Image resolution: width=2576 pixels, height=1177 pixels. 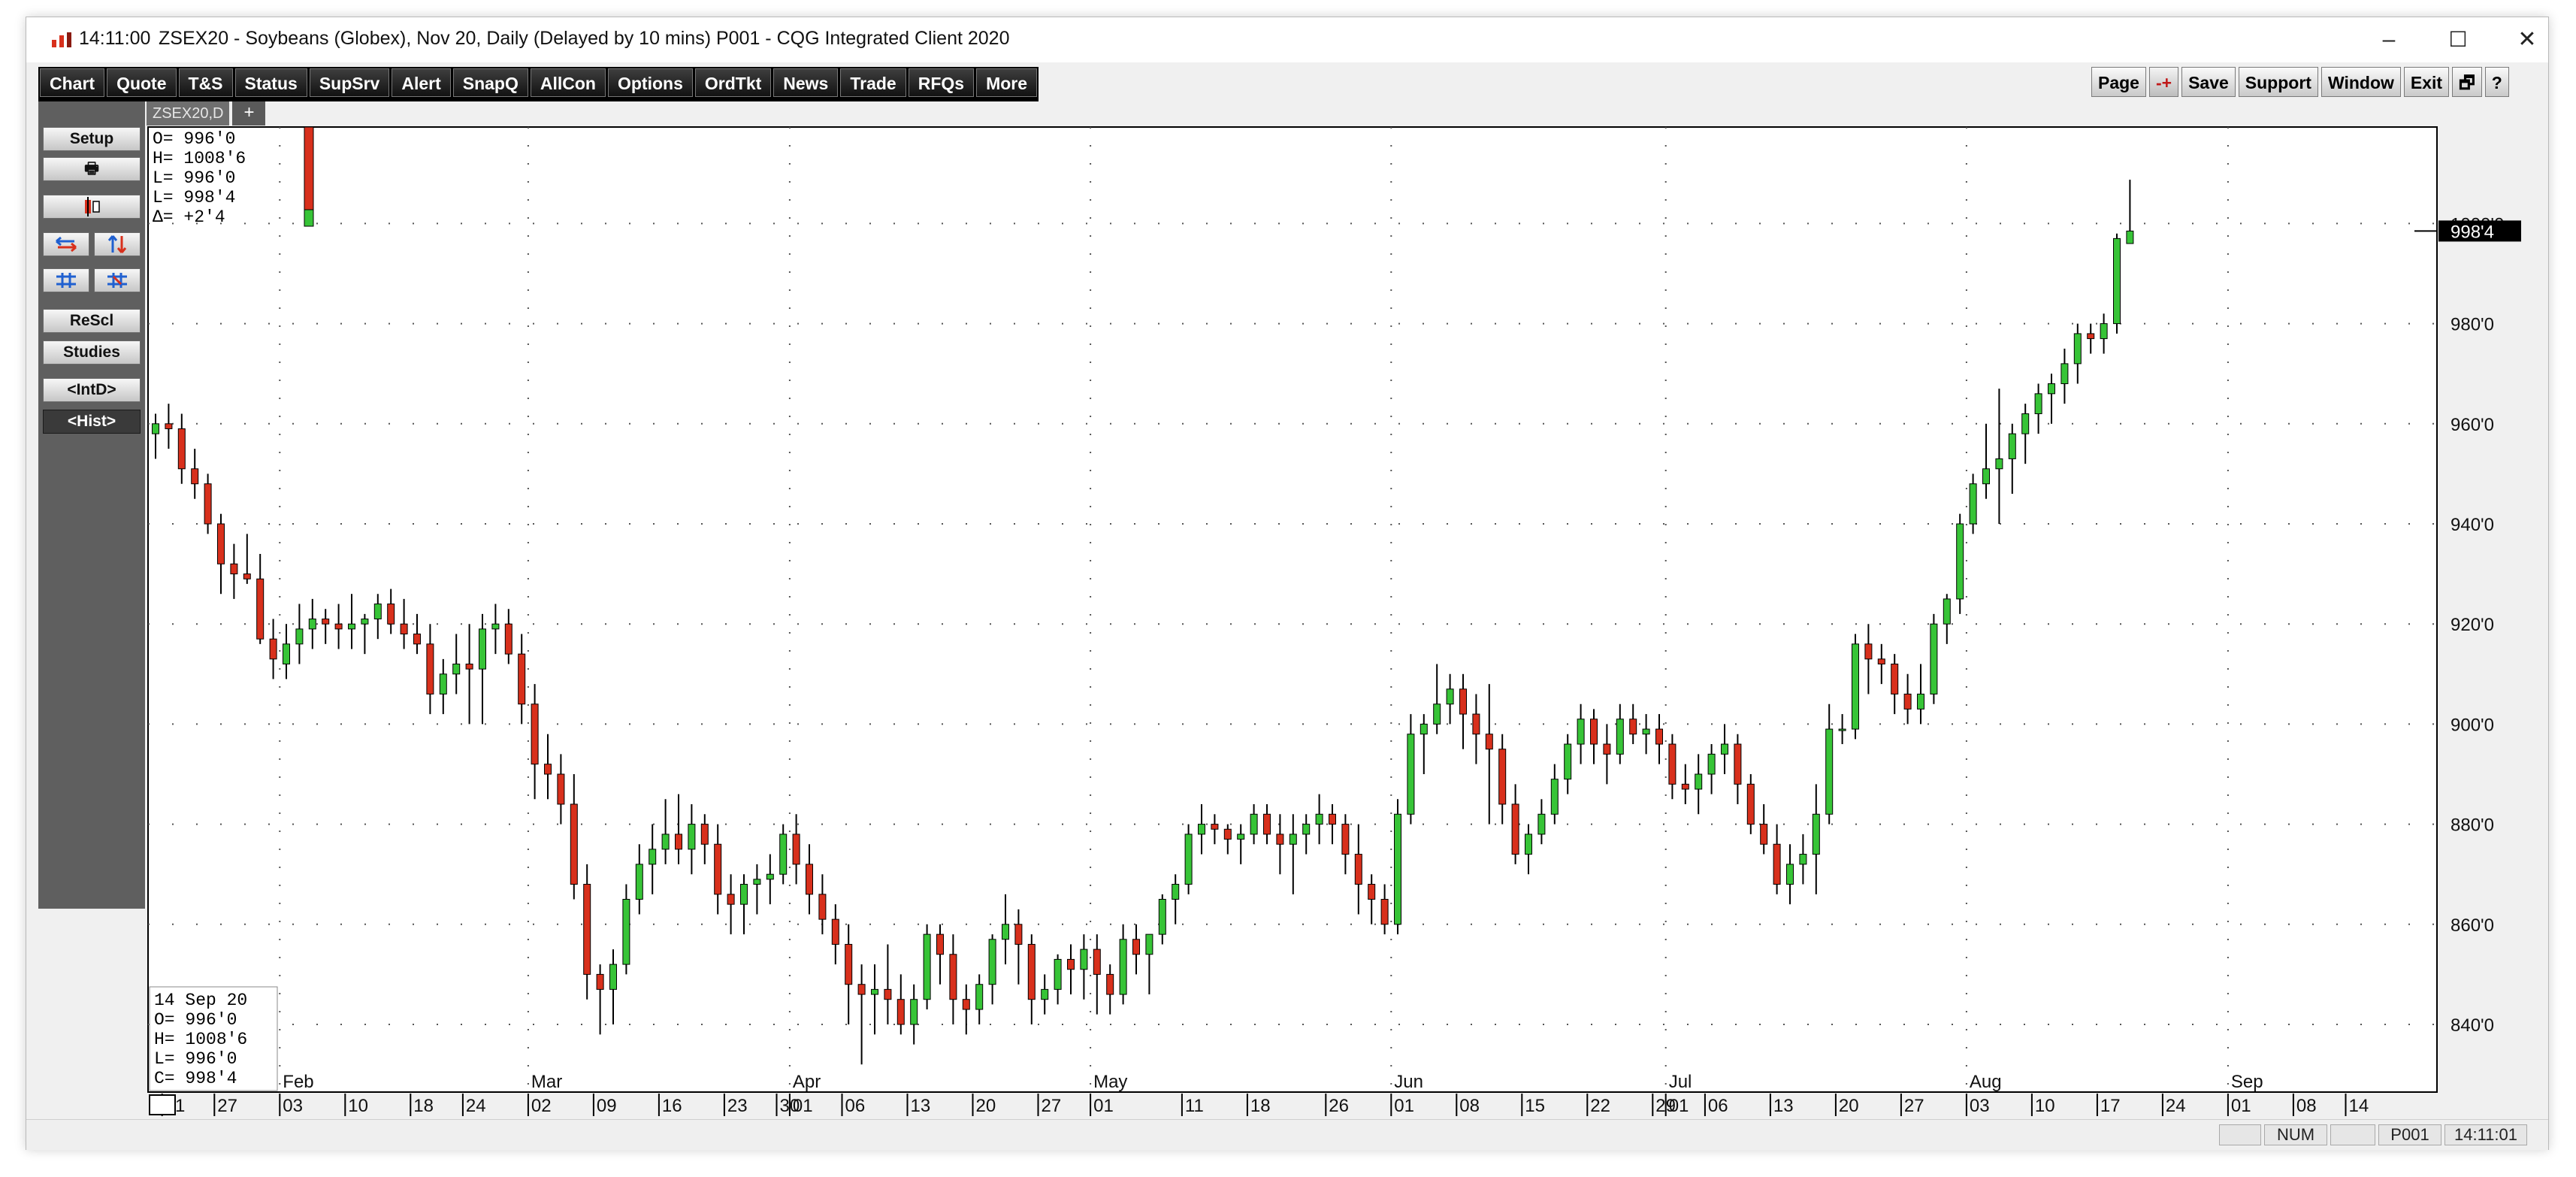 I want to click on cqg-logo-icon, so click(x=61, y=39).